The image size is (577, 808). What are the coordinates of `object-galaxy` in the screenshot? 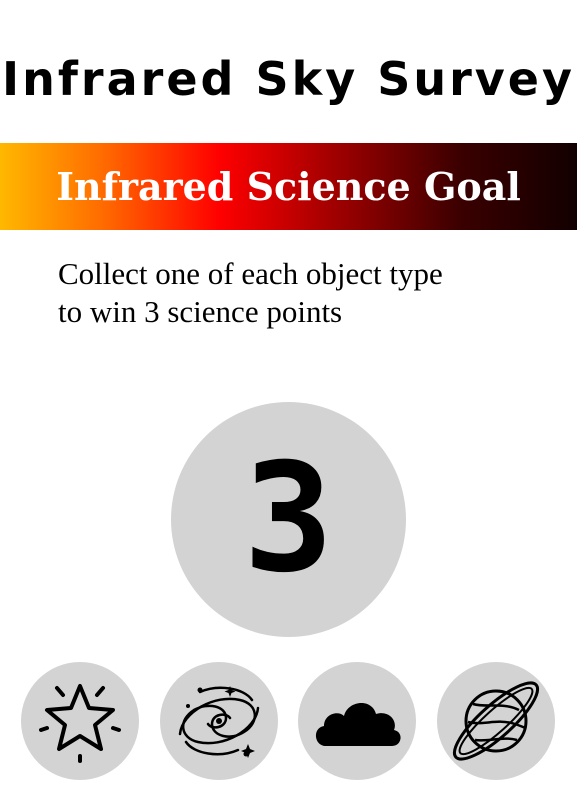 It's located at (219, 721).